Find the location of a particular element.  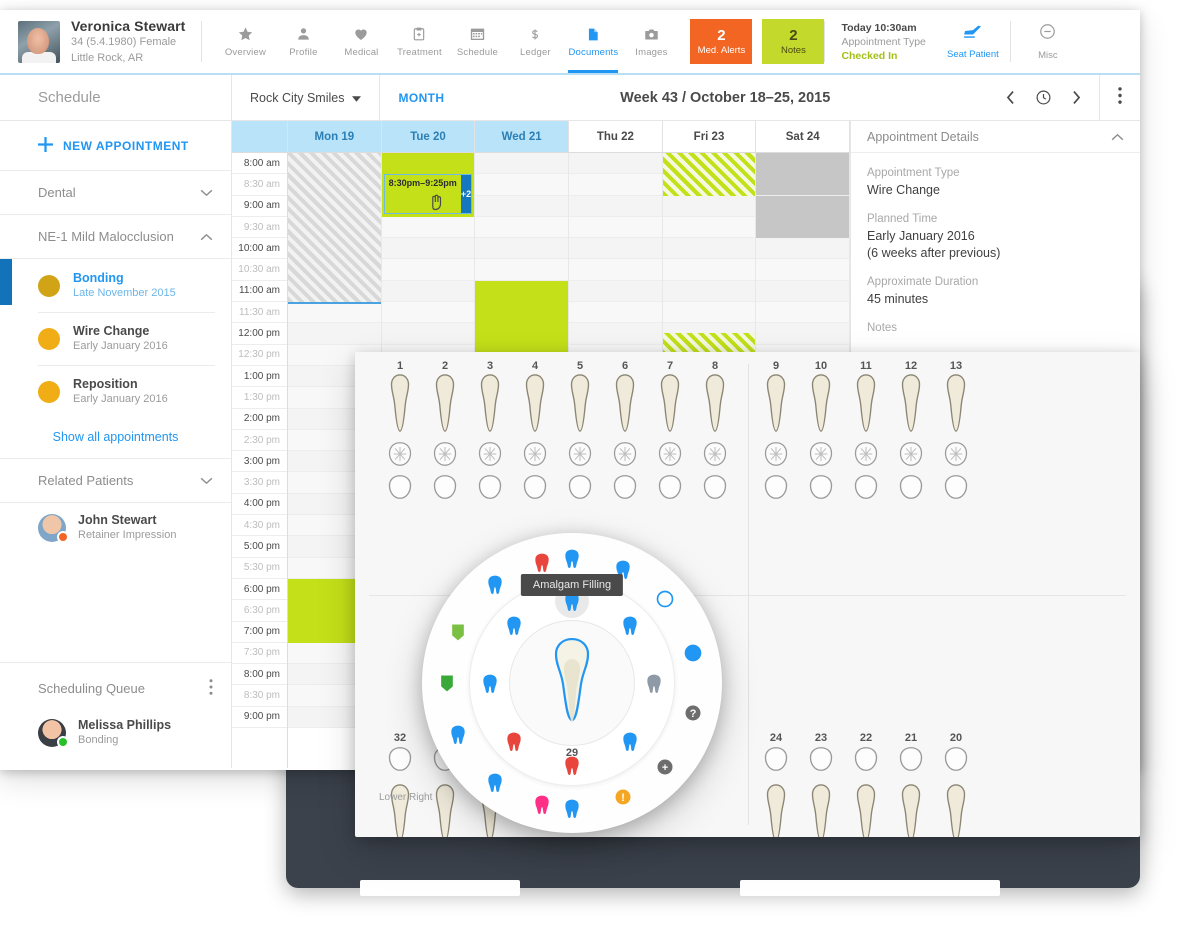

day-header-wed: Wed 21 is located at coordinates (522, 136).